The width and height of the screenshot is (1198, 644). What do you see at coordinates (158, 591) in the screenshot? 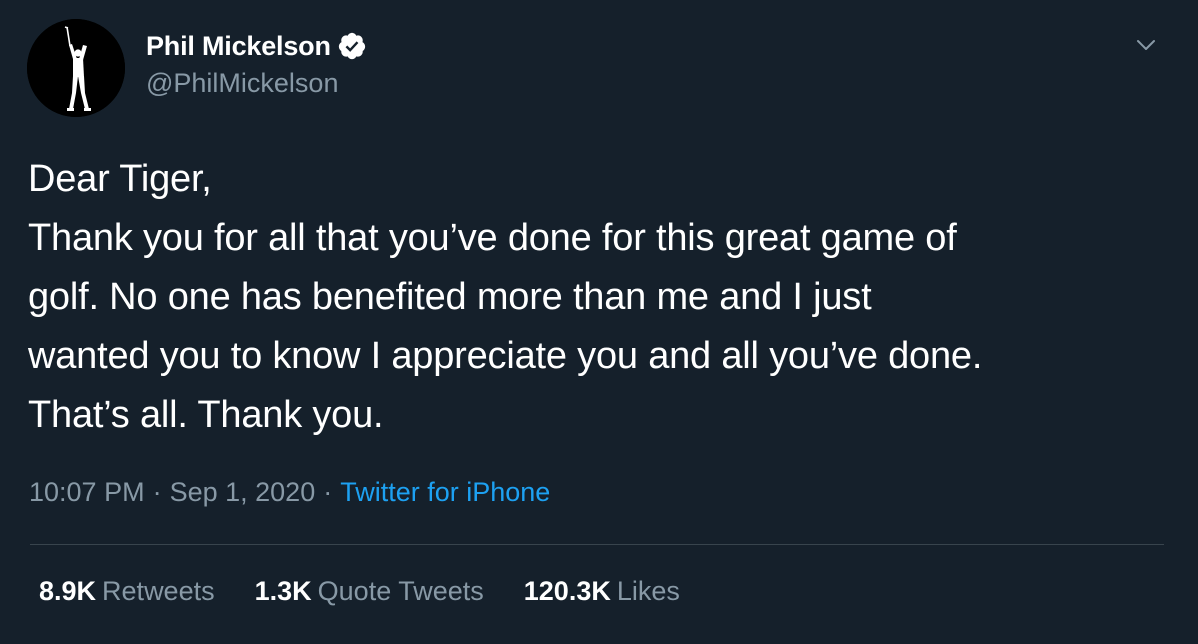
I see `retweets-label: Retweets` at bounding box center [158, 591].